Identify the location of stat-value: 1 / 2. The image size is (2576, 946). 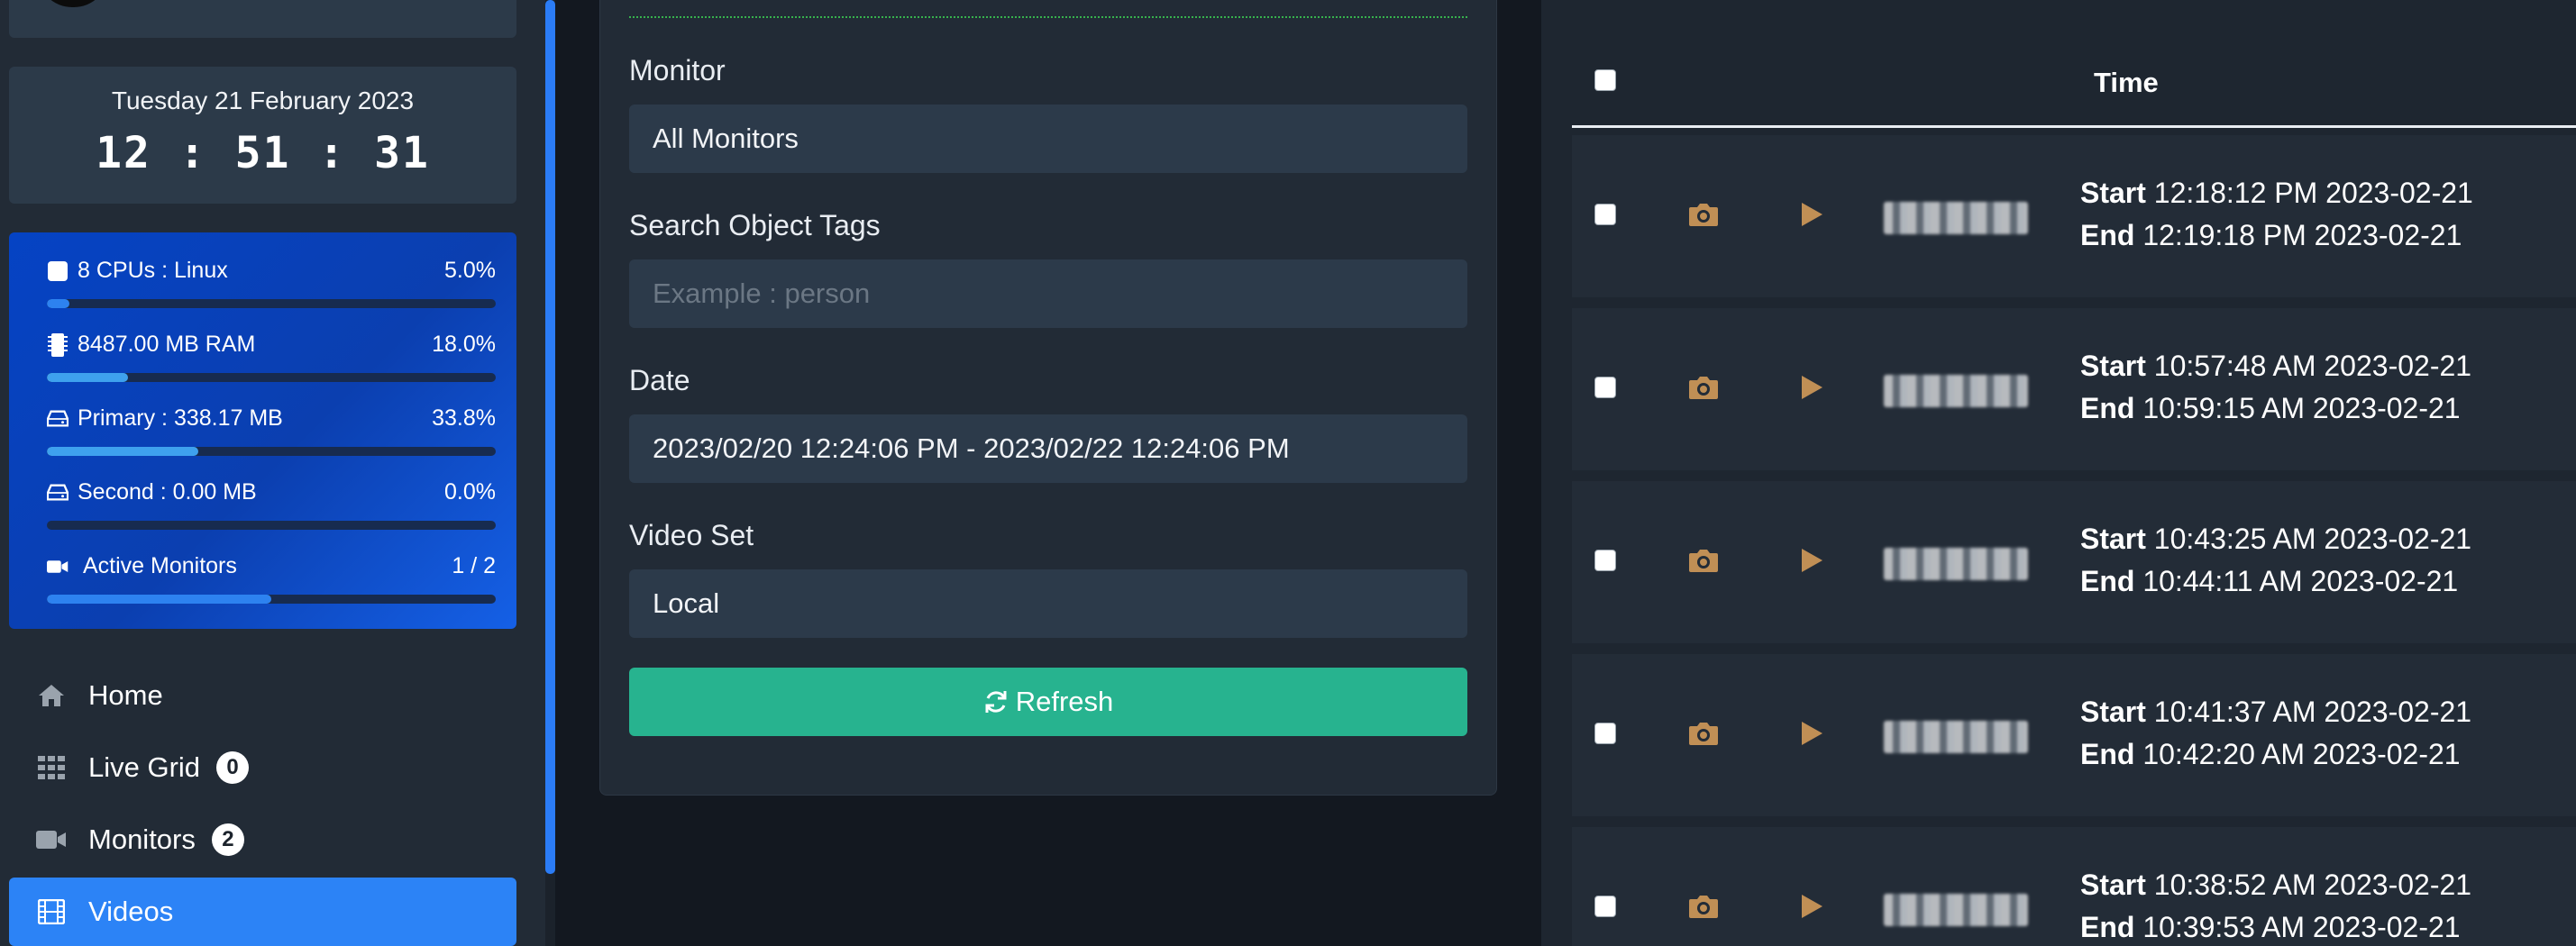
(474, 565).